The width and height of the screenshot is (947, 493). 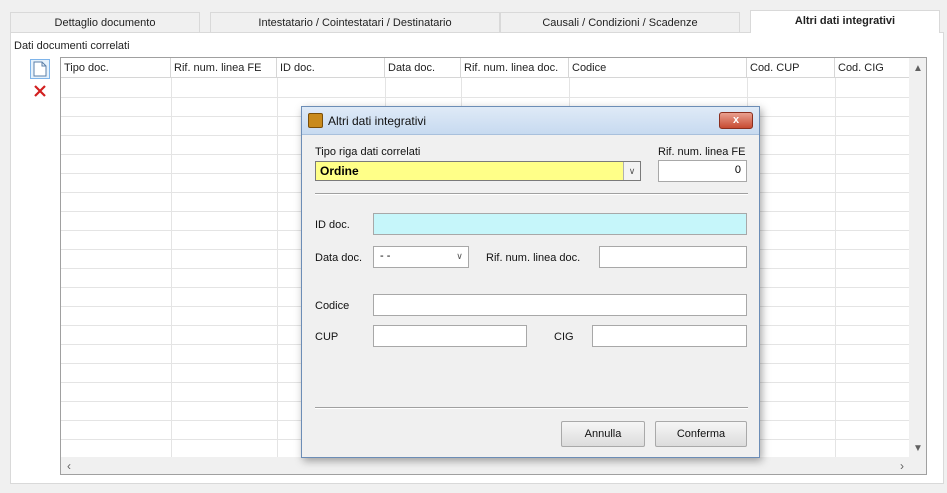 I want to click on col-header-rif-doc: Rif. num. linea doc., so click(x=515, y=68).